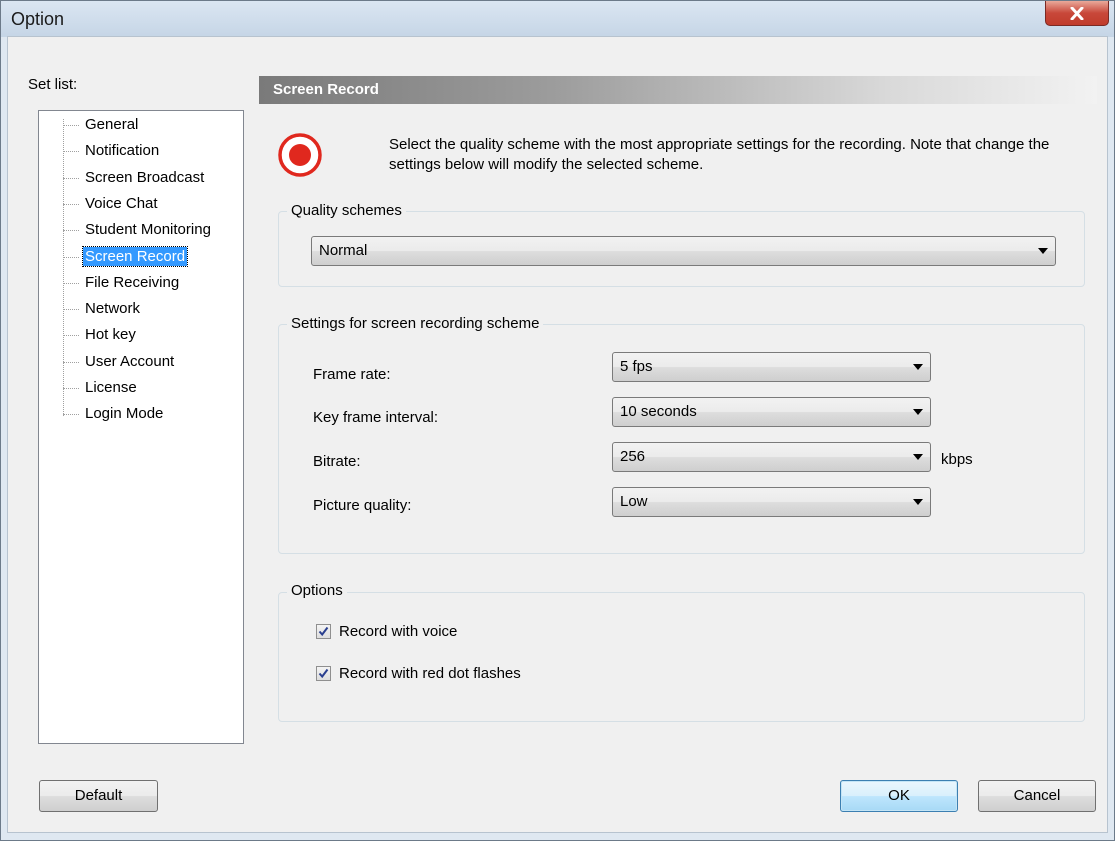  What do you see at coordinates (683, 251) in the screenshot?
I see `quality-scheme-select: Normal` at bounding box center [683, 251].